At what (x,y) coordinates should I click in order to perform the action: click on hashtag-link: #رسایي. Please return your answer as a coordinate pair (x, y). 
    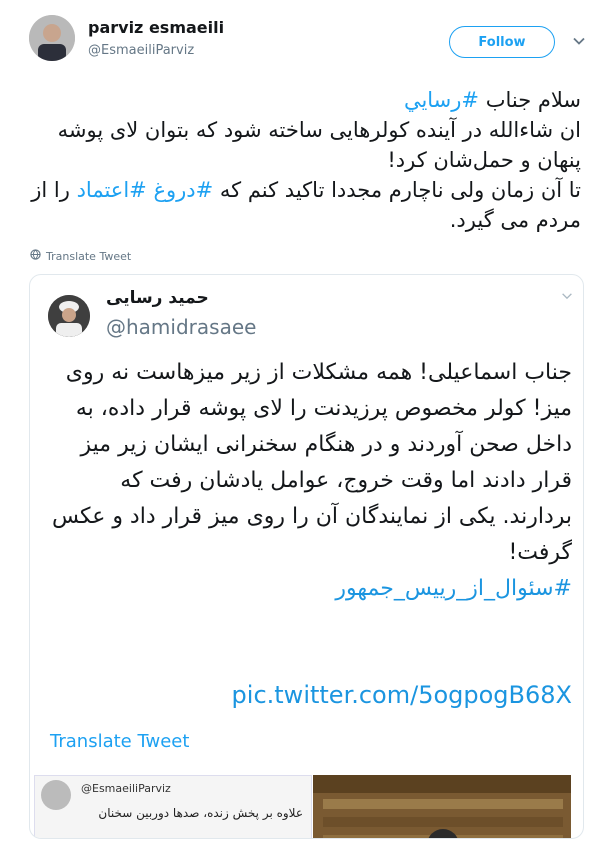
    Looking at the image, I should click on (441, 100).